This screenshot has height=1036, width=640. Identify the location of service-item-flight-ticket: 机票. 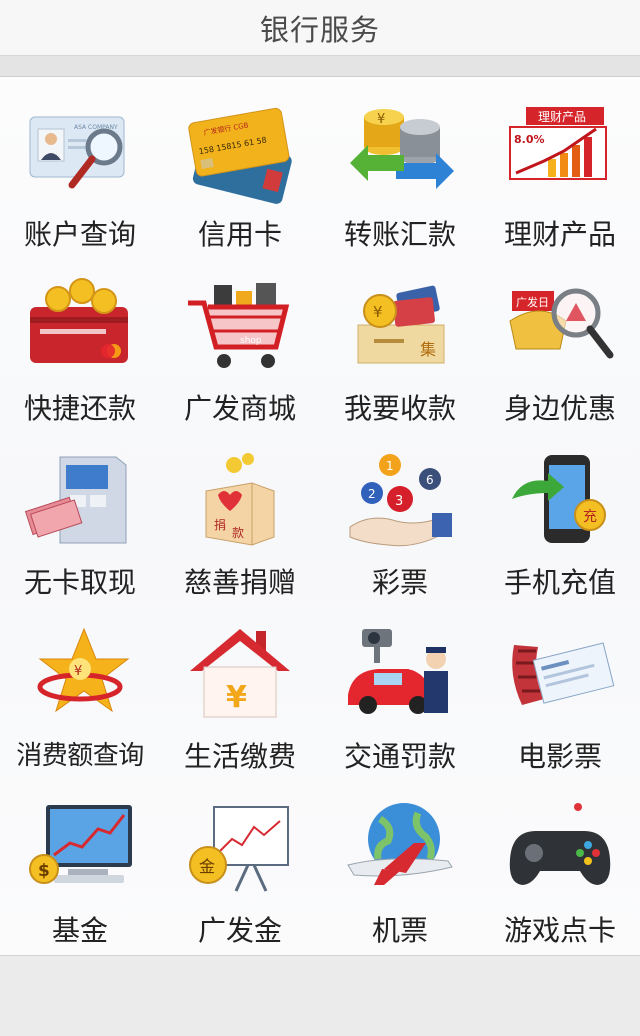
(400, 882).